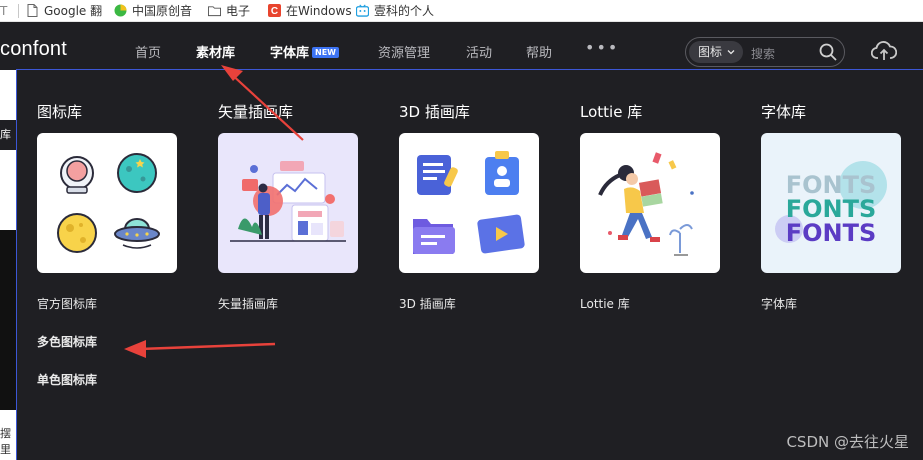 This screenshot has height=460, width=923. What do you see at coordinates (32, 10) in the screenshot?
I see `document-icon` at bounding box center [32, 10].